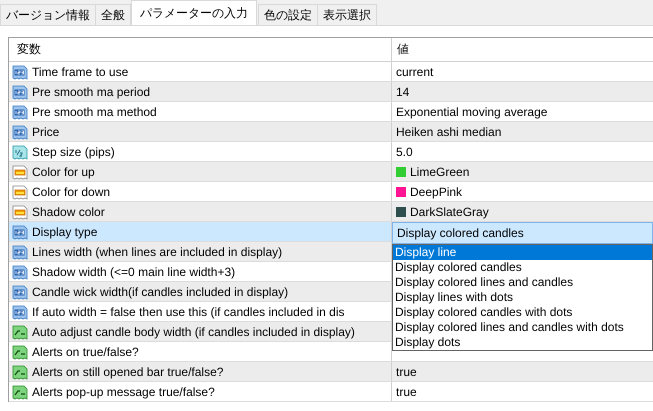 The height and width of the screenshot is (411, 653). What do you see at coordinates (123, 391) in the screenshot?
I see `parameter-name: Alerts pop-up message true/false?` at bounding box center [123, 391].